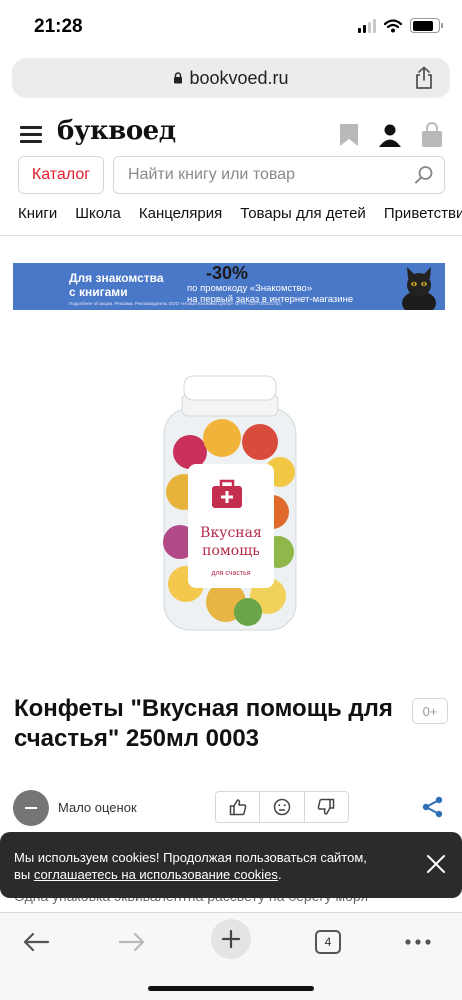 This screenshot has width=462, height=1000. What do you see at coordinates (37, 213) in the screenshot?
I see `nav-item-books: Книги` at bounding box center [37, 213].